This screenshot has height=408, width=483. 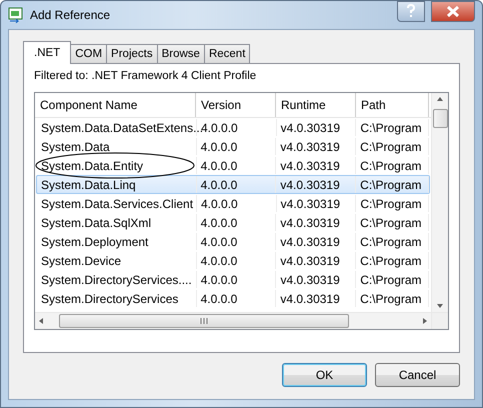 I want to click on list-row: System.Data.Entity 4.0.0.0 v4.0.30319 C:\Program, so click(x=233, y=165).